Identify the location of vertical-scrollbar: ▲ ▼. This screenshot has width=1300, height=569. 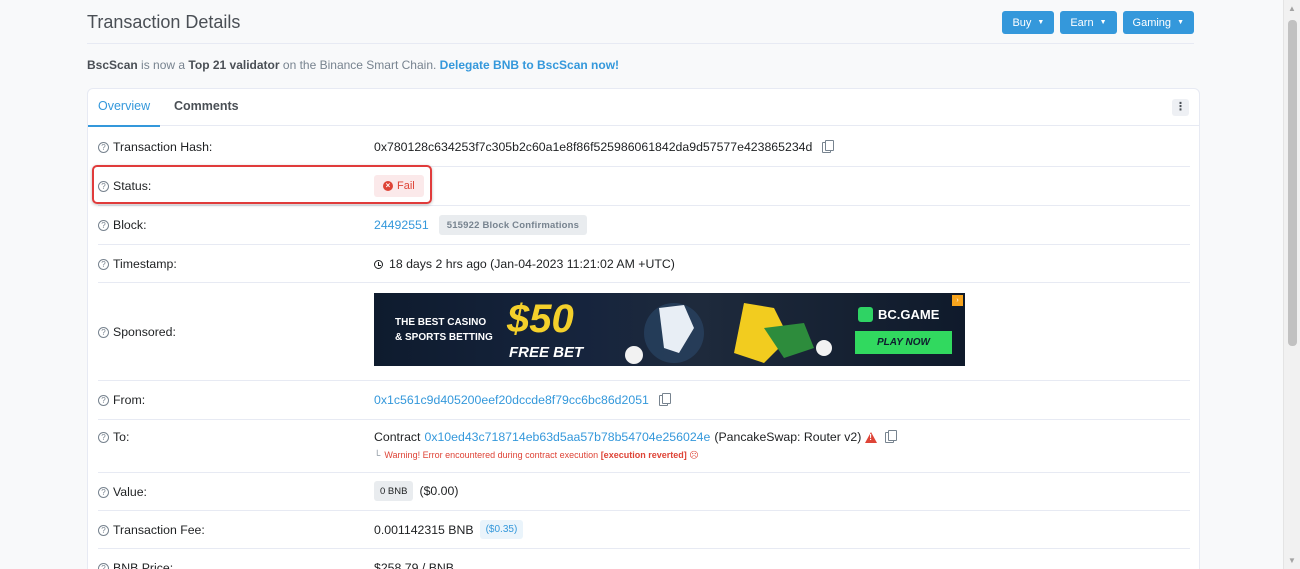
(1291, 284).